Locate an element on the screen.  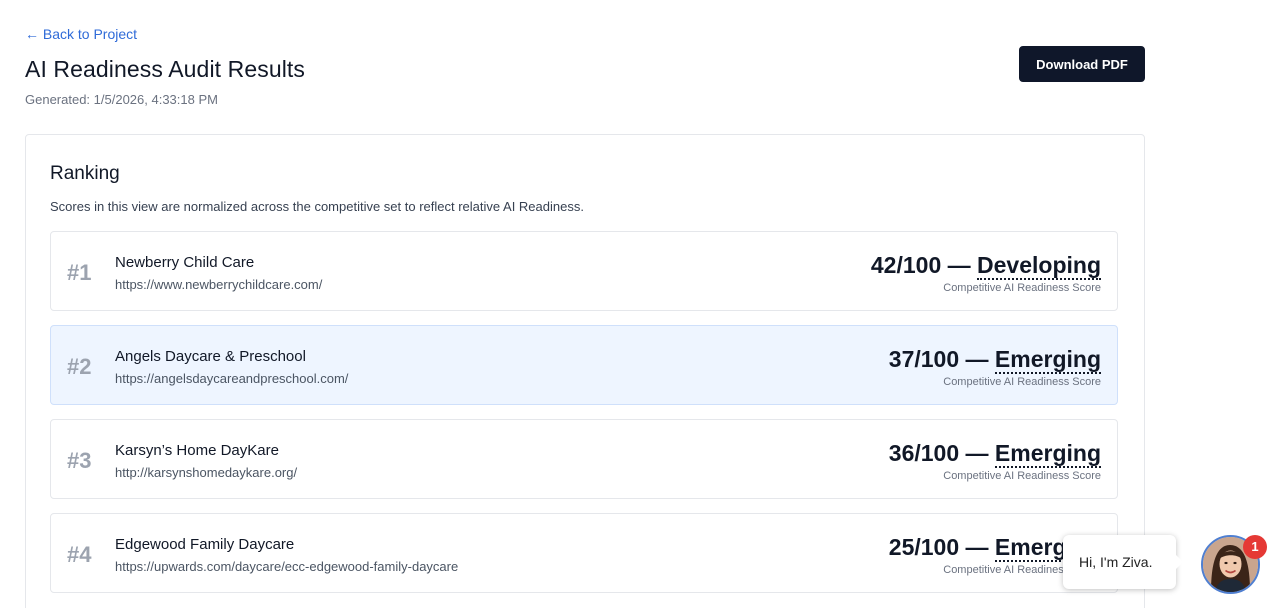
org-url: http://karsynshomedaykare.org/ is located at coordinates (206, 472).